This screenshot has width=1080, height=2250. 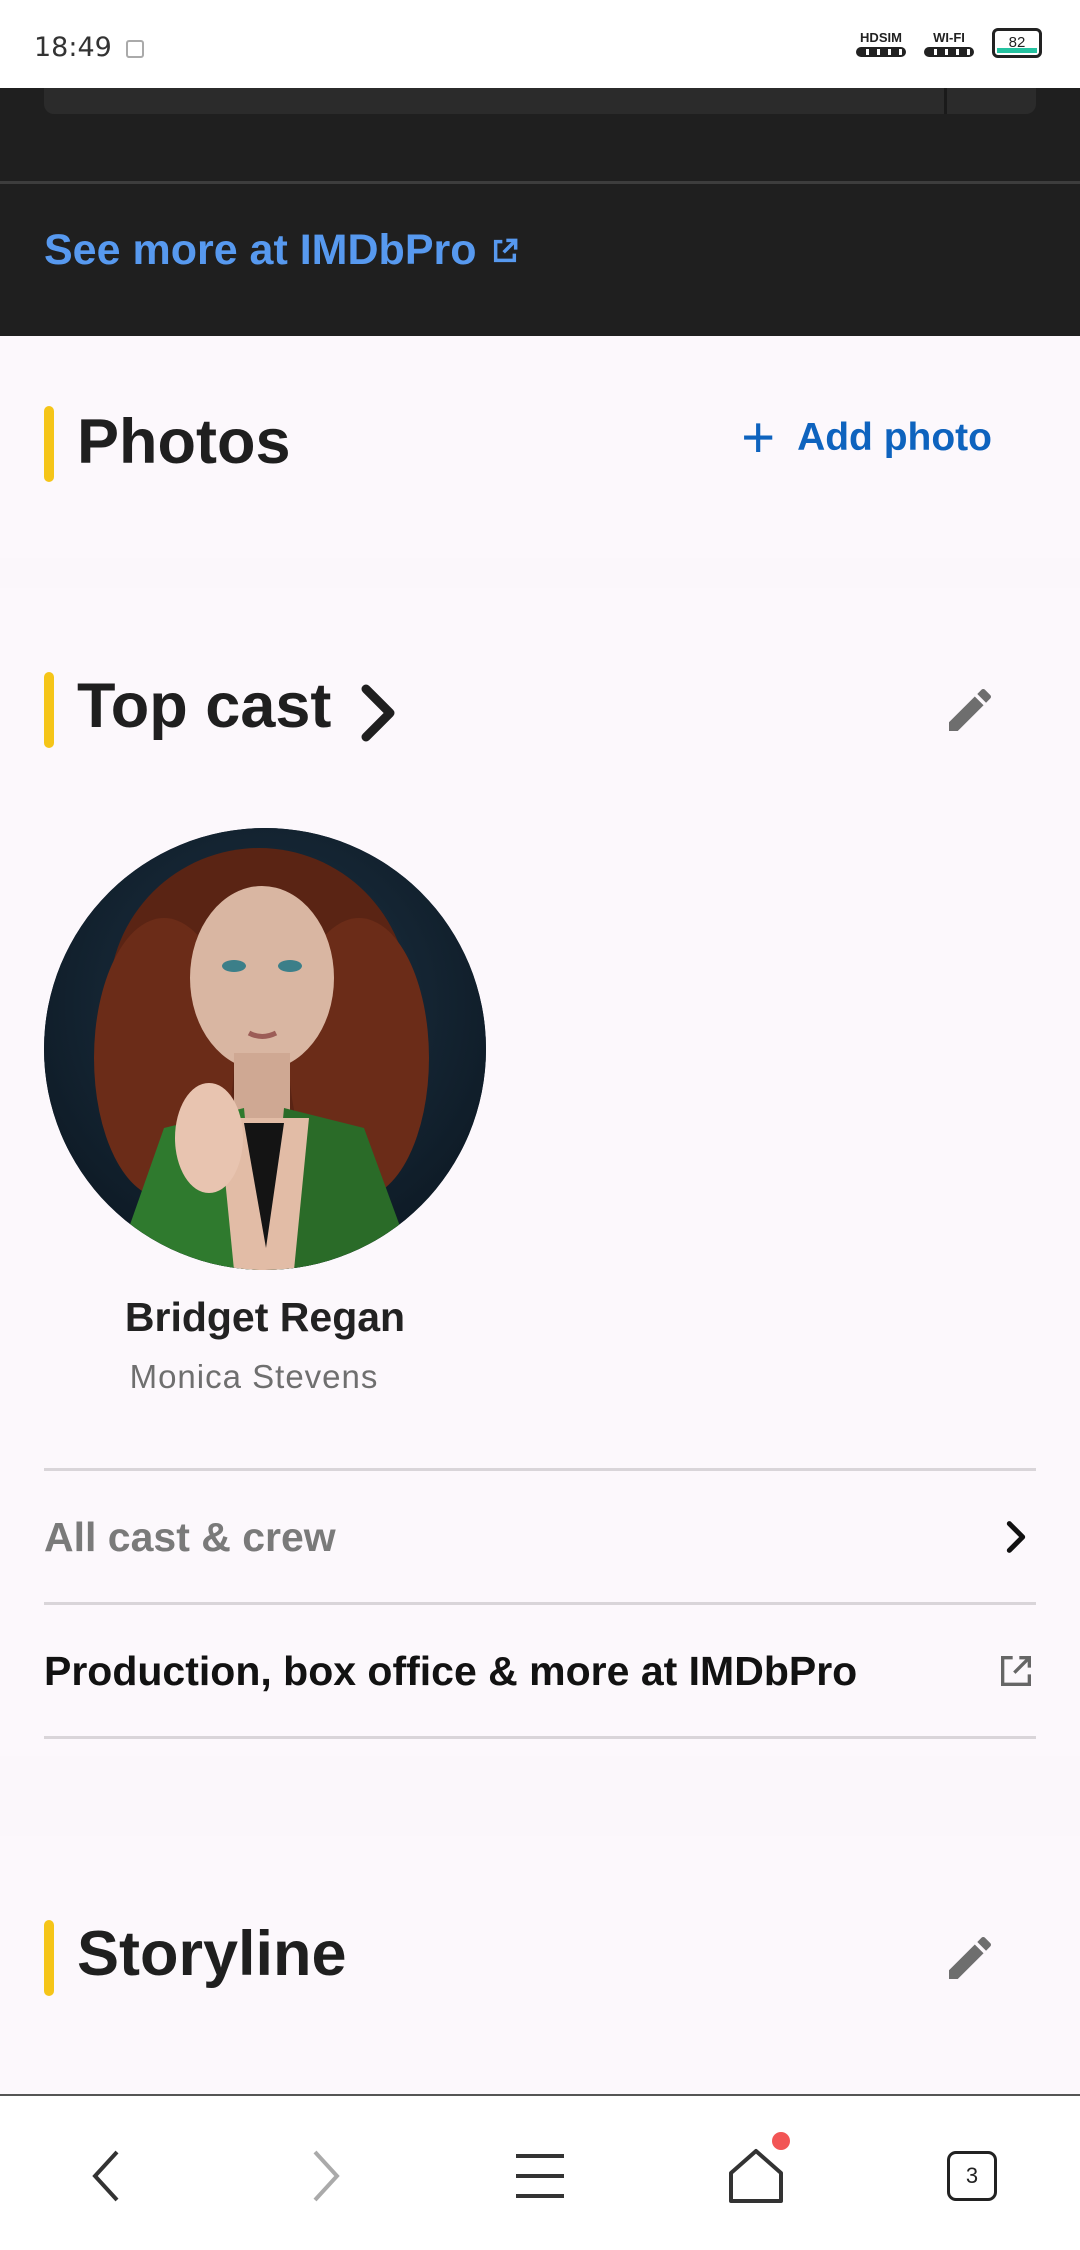 I want to click on back-button, so click(x=107, y=2176).